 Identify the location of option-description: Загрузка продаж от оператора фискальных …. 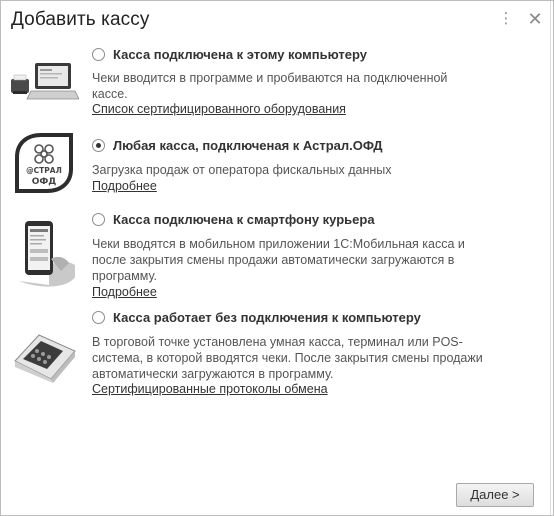
(242, 170).